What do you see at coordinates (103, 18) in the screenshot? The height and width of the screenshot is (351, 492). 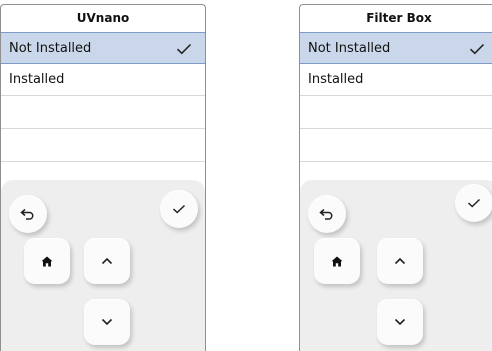 I see `panel-title: UVnano` at bounding box center [103, 18].